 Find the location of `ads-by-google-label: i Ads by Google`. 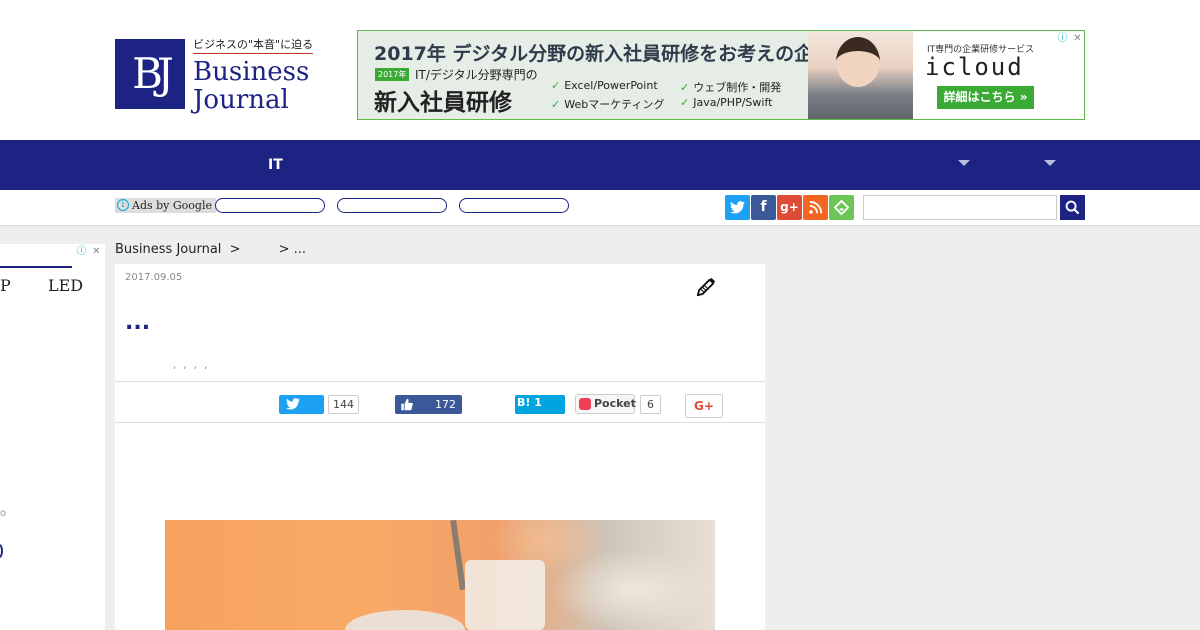

ads-by-google-label: i Ads by Google is located at coordinates (165, 205).